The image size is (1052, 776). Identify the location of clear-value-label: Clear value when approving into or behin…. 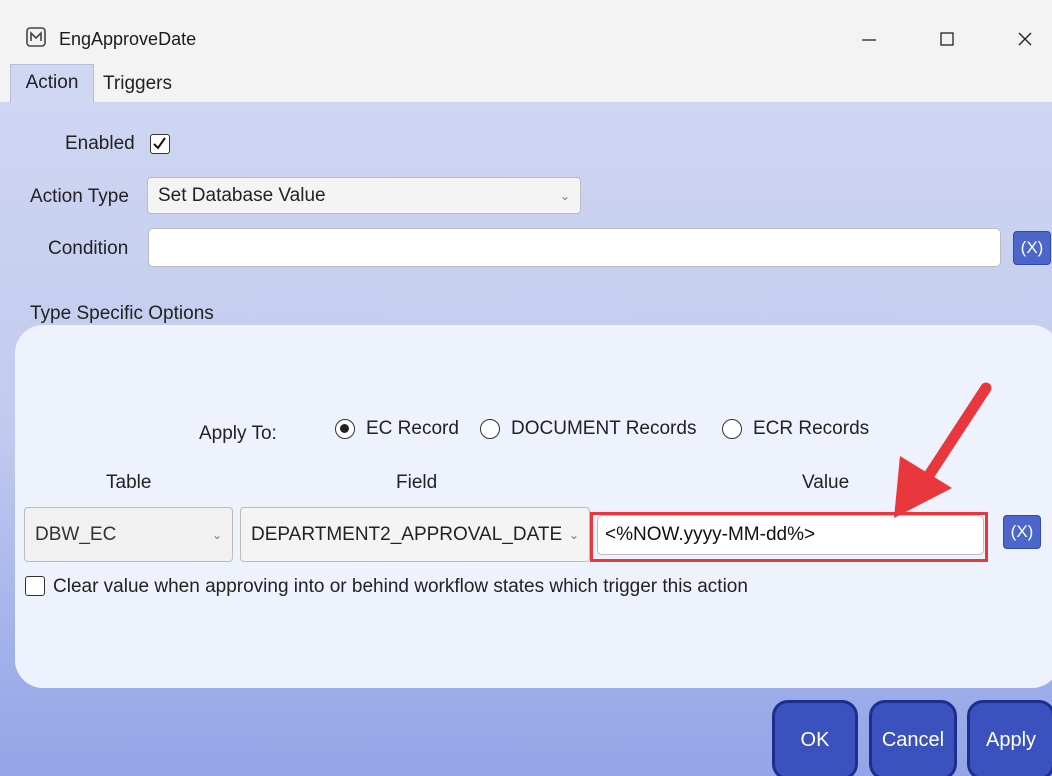
(400, 587).